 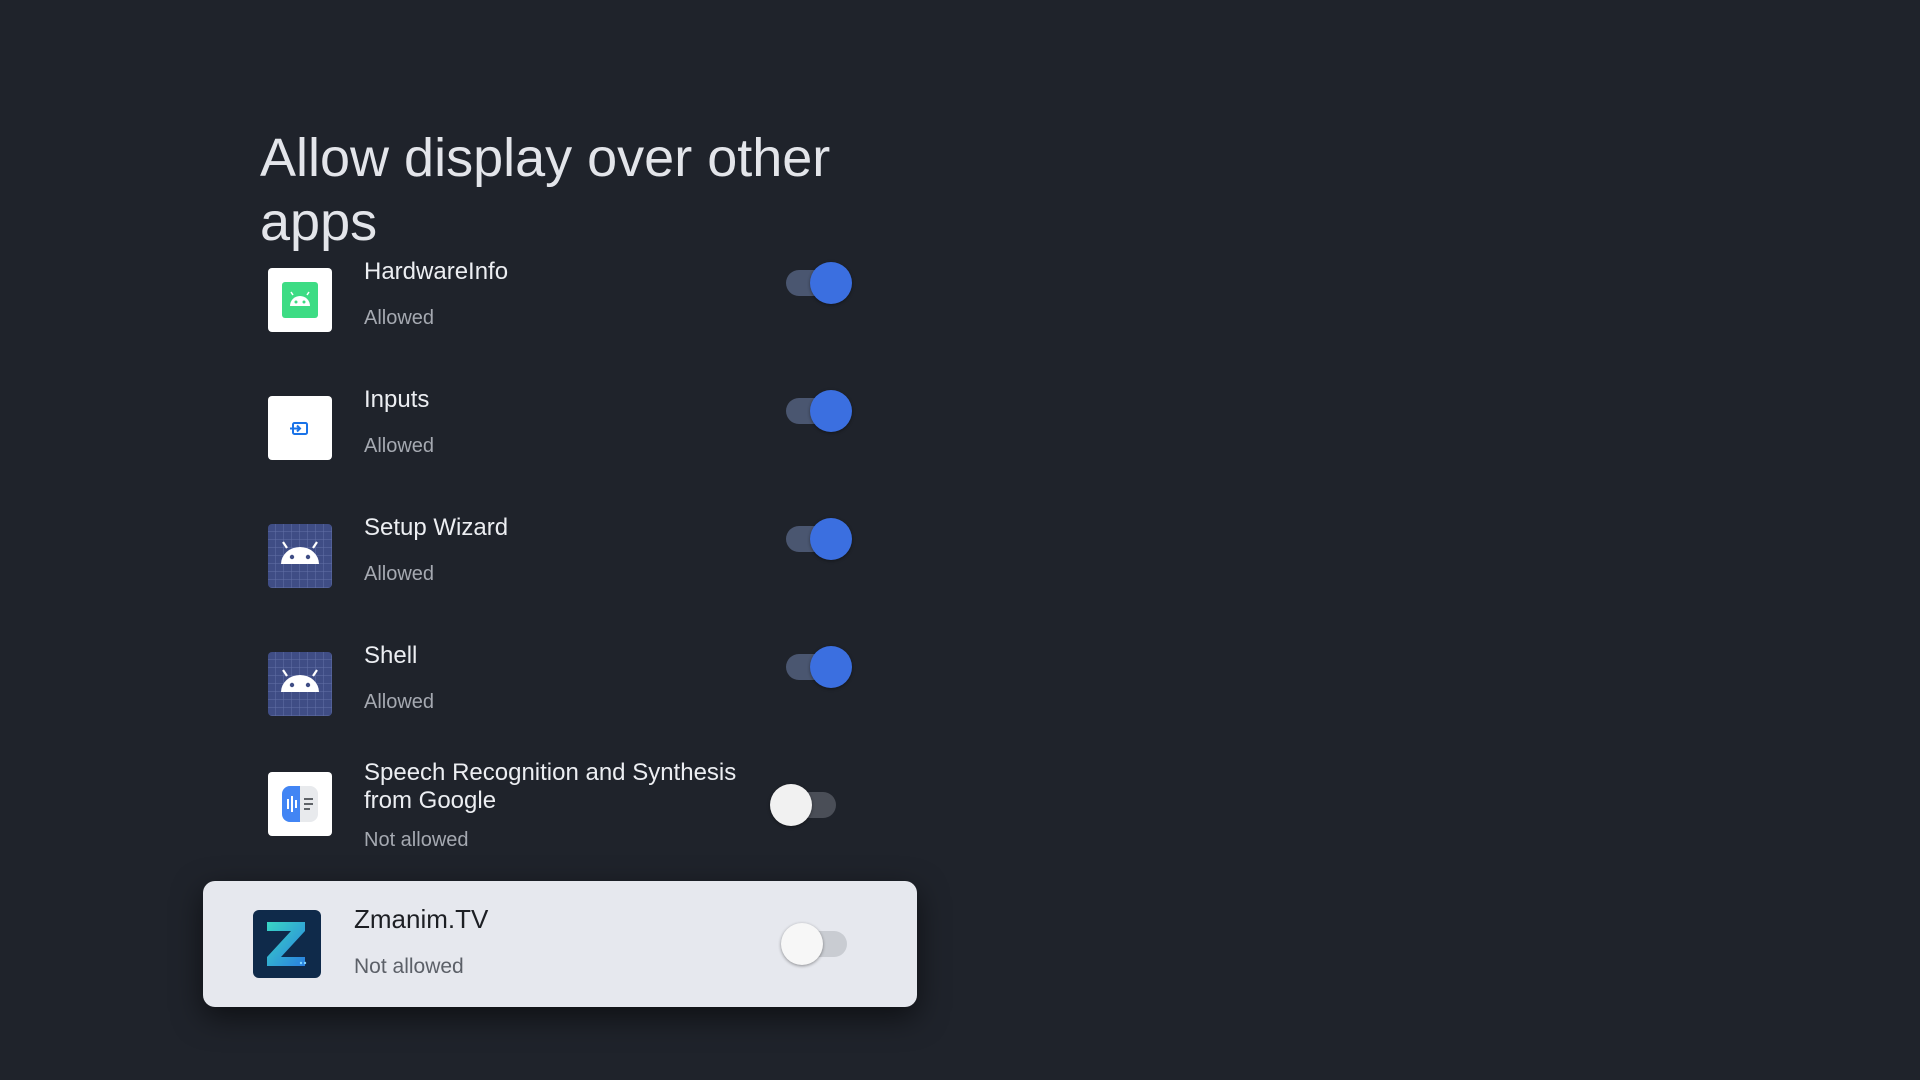 What do you see at coordinates (300, 300) in the screenshot?
I see `hardwareinfo-android-icon` at bounding box center [300, 300].